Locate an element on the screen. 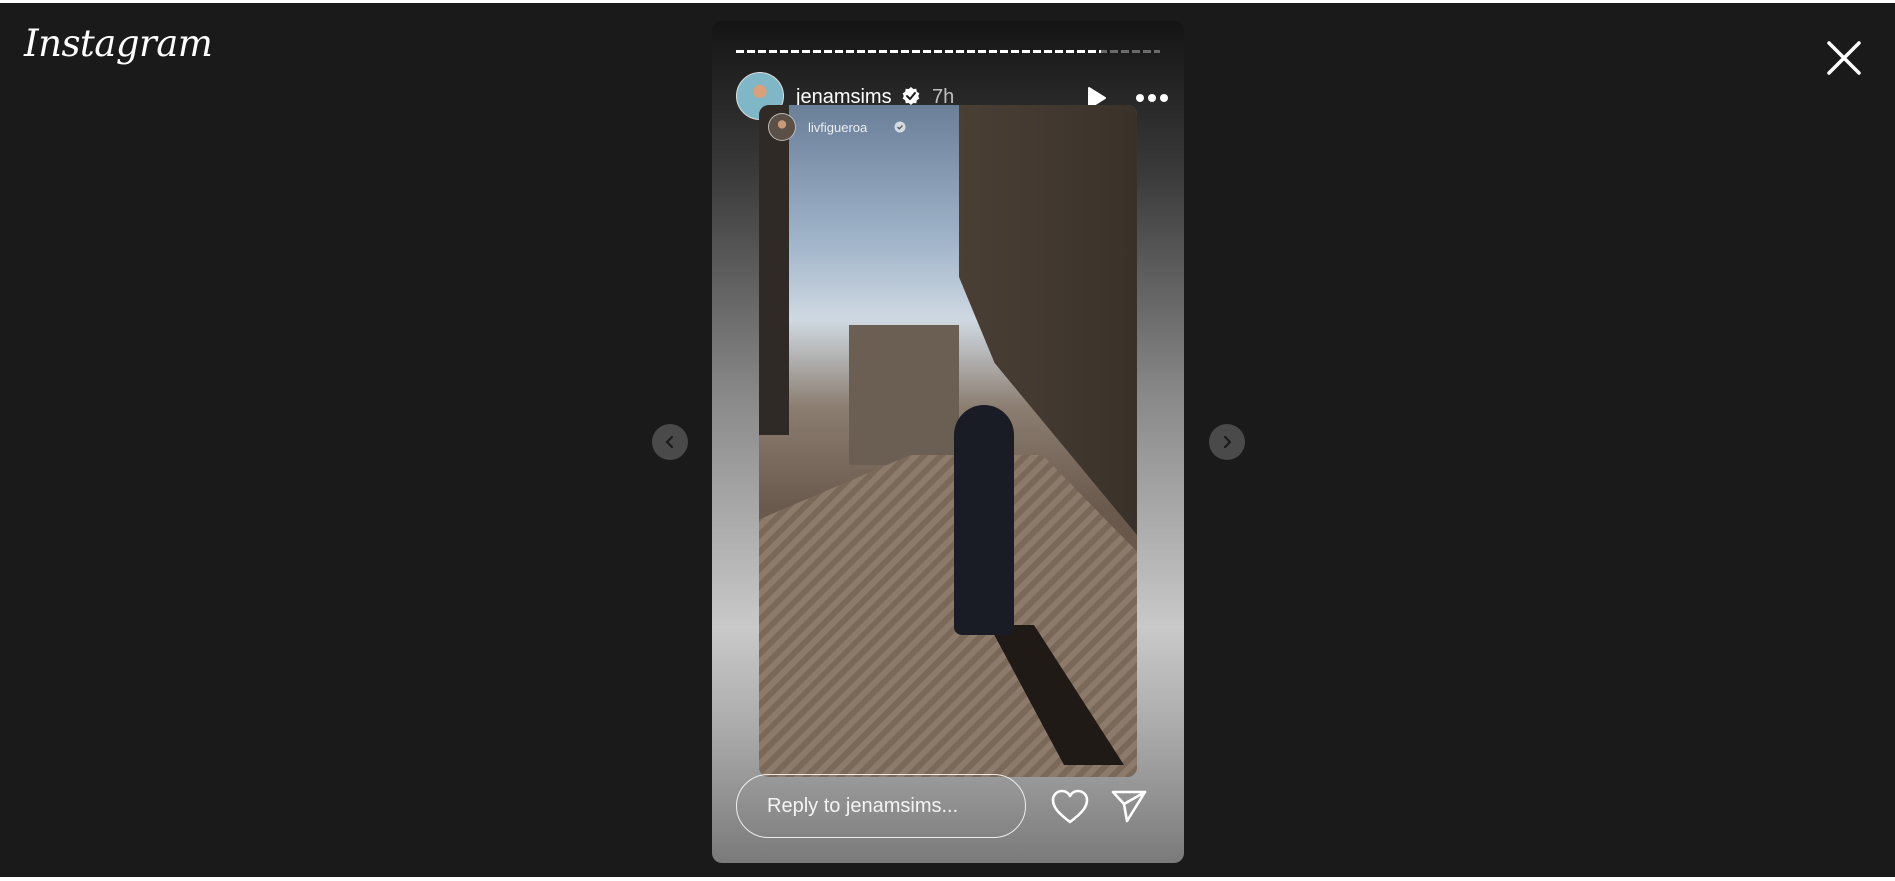 The image size is (1895, 881). send-icon is located at coordinates (1129, 806).